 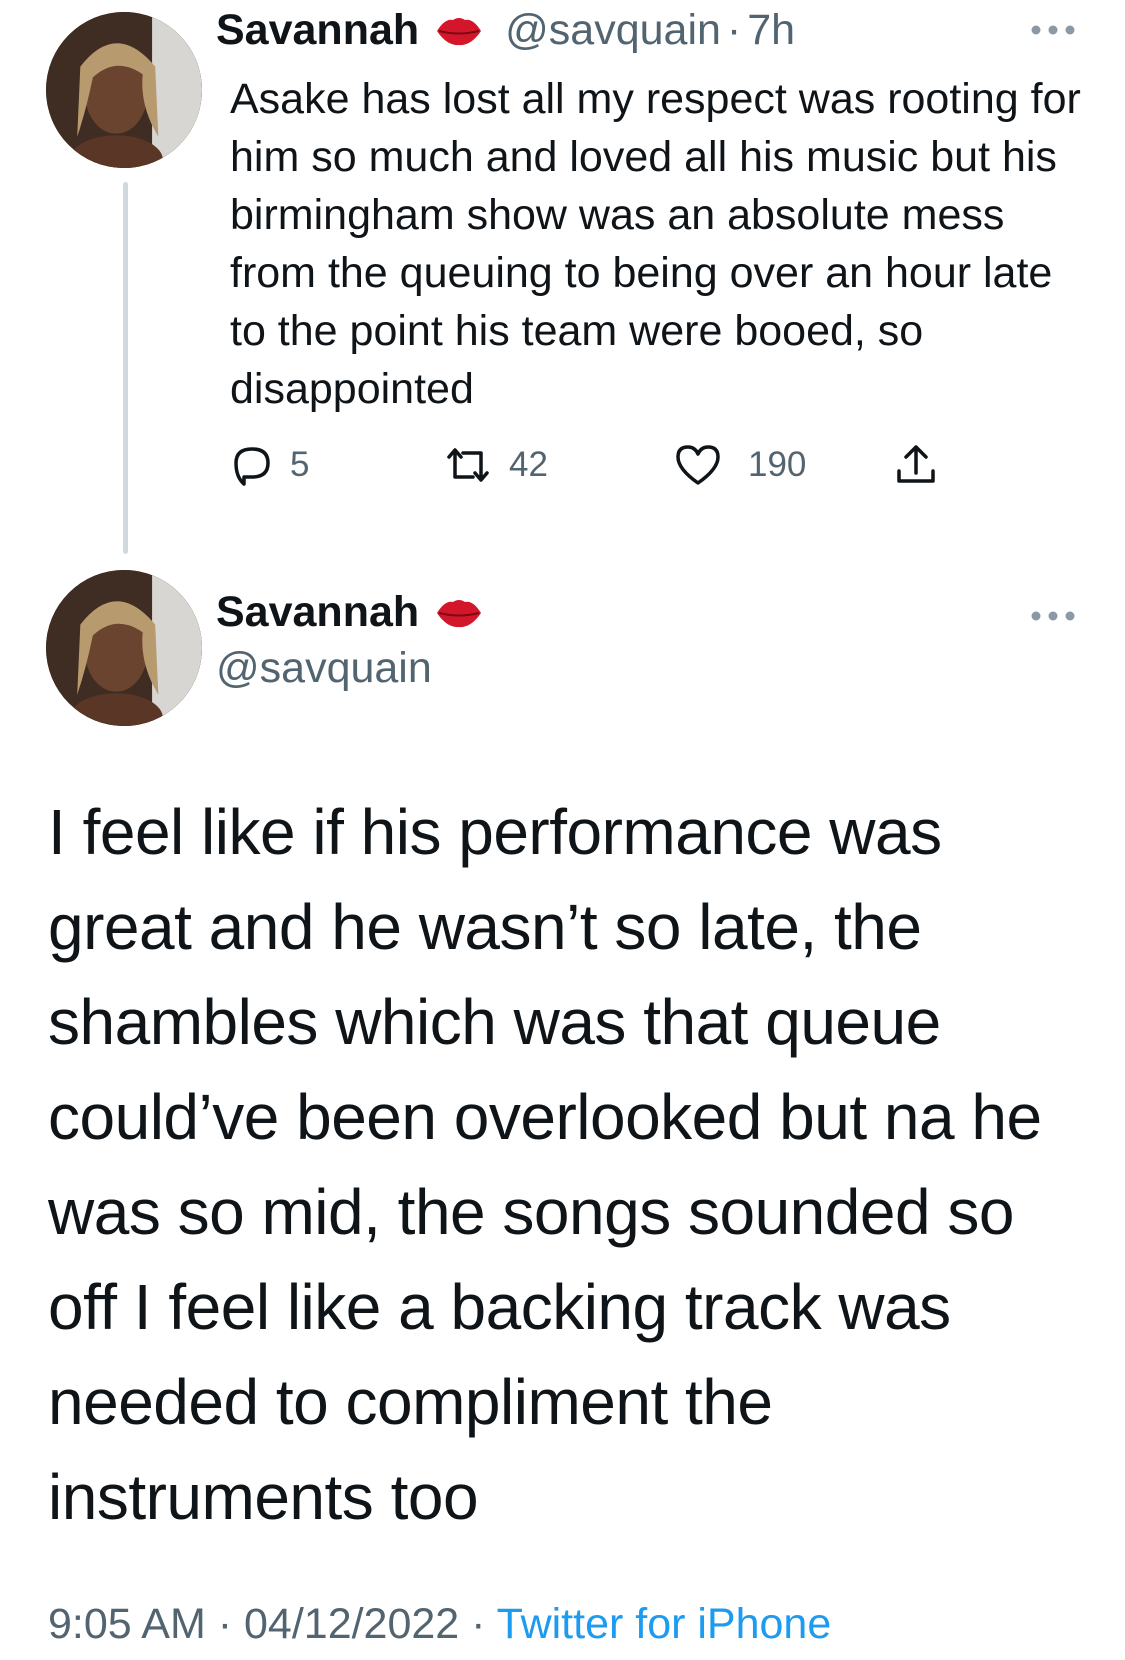 I want to click on tweet-2-header: Savannah, so click(x=349, y=612).